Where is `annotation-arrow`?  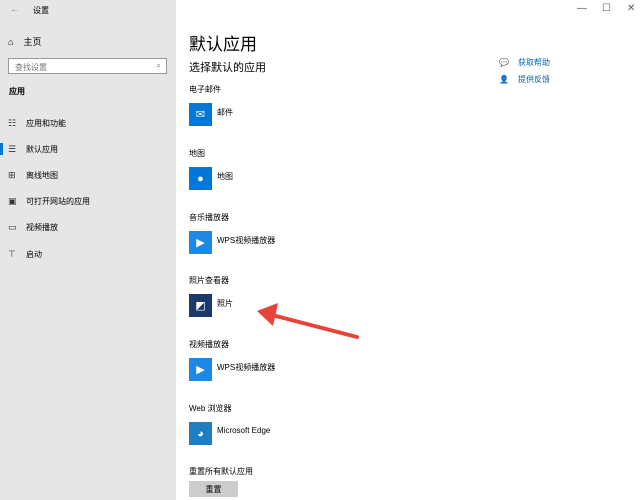 annotation-arrow is located at coordinates (308, 321).